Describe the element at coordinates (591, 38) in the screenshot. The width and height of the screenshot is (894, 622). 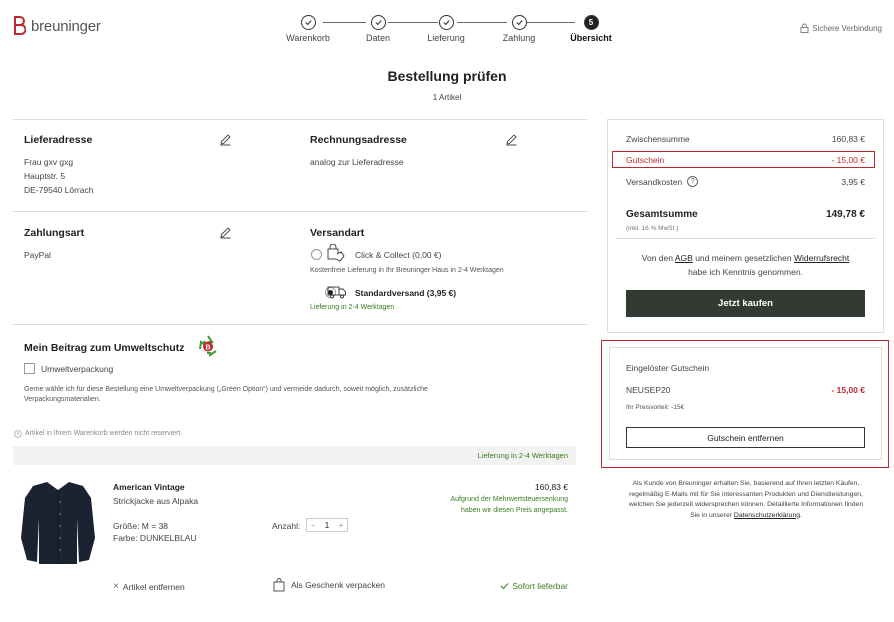
I see `step-label: Übersicht` at that location.